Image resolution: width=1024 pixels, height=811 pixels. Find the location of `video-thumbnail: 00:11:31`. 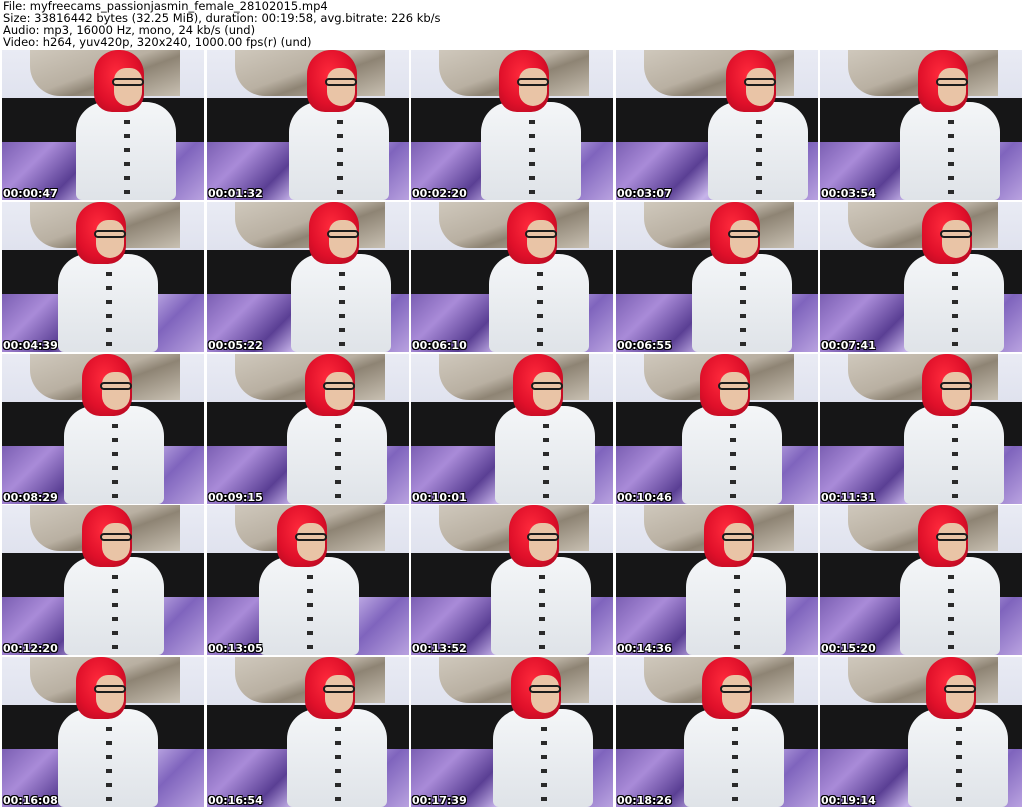

video-thumbnail: 00:11:31 is located at coordinates (921, 429).